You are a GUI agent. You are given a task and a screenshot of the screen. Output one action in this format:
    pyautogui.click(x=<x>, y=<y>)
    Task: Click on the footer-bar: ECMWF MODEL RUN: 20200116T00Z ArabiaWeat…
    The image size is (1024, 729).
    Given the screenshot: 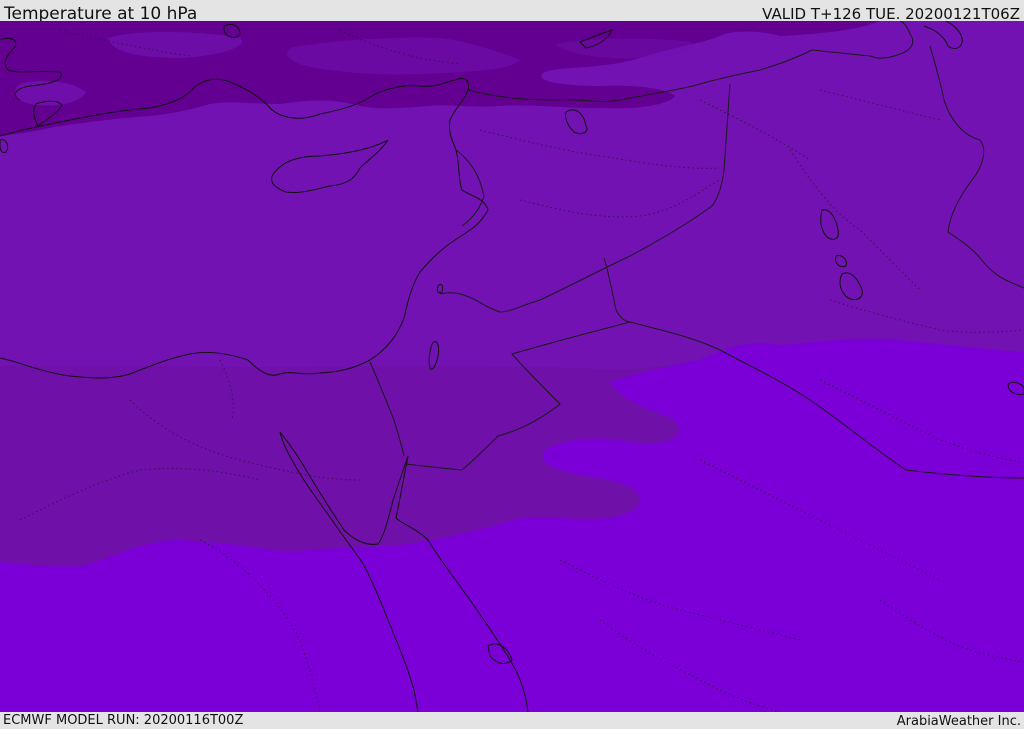 What is the action you would take?
    pyautogui.click(x=512, y=720)
    